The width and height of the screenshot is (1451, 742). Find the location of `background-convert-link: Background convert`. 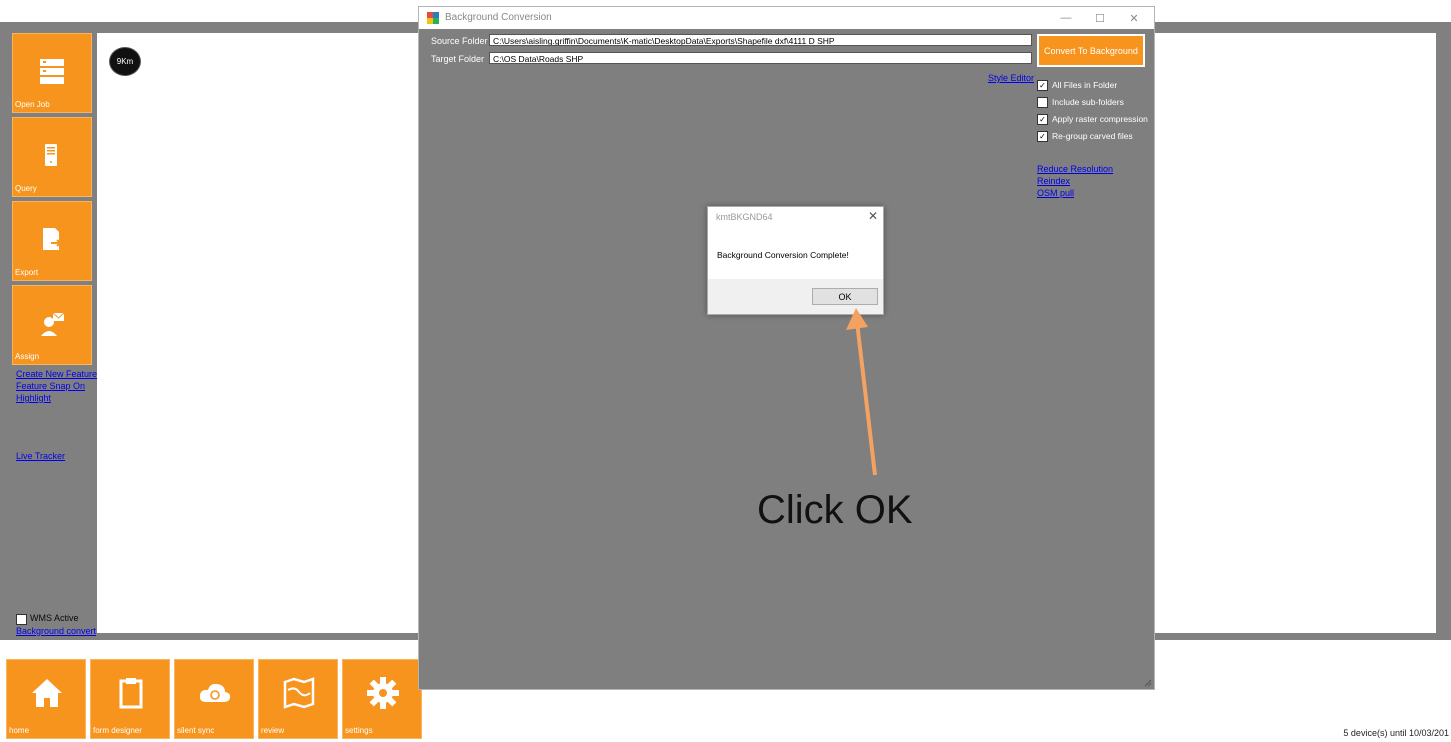

background-convert-link: Background convert is located at coordinates (56, 631).